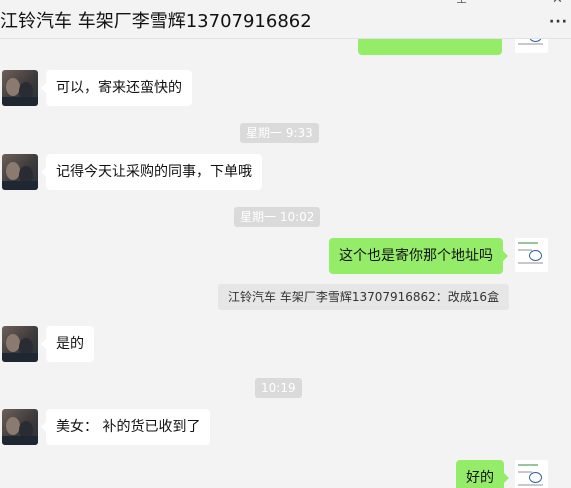 The width and height of the screenshot is (571, 488). I want to click on quoted-note: 江铃汽车 车架厂李雪辉13707916862：改成16盒, so click(364, 297).